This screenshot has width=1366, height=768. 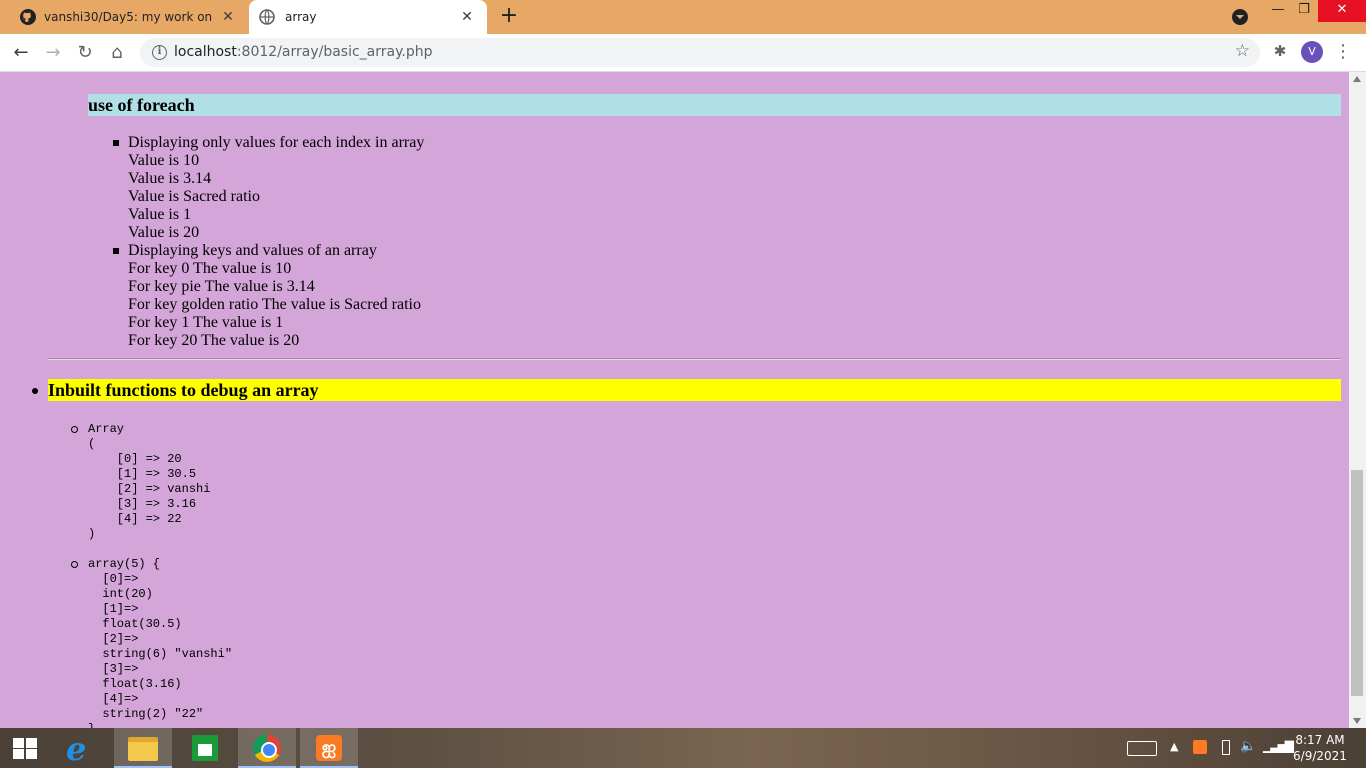 What do you see at coordinates (205, 52) in the screenshot?
I see `url-host: localhost` at bounding box center [205, 52].